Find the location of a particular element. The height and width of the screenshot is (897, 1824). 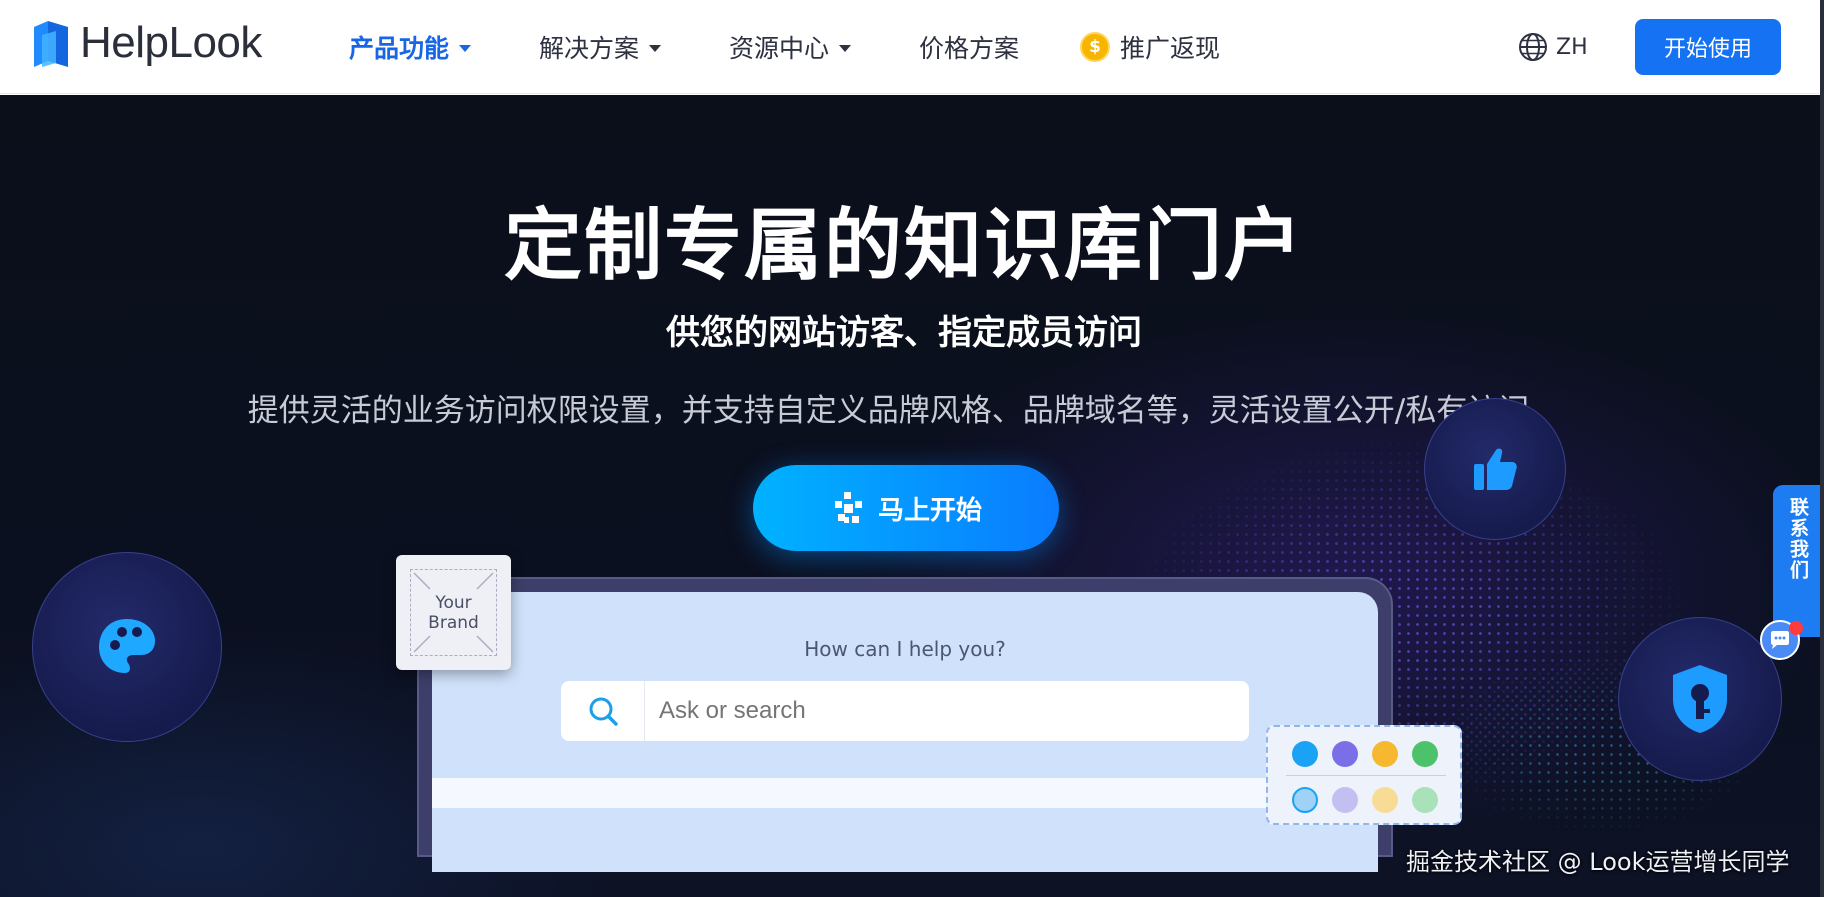

logo-text: HelpLook is located at coordinates (171, 42).